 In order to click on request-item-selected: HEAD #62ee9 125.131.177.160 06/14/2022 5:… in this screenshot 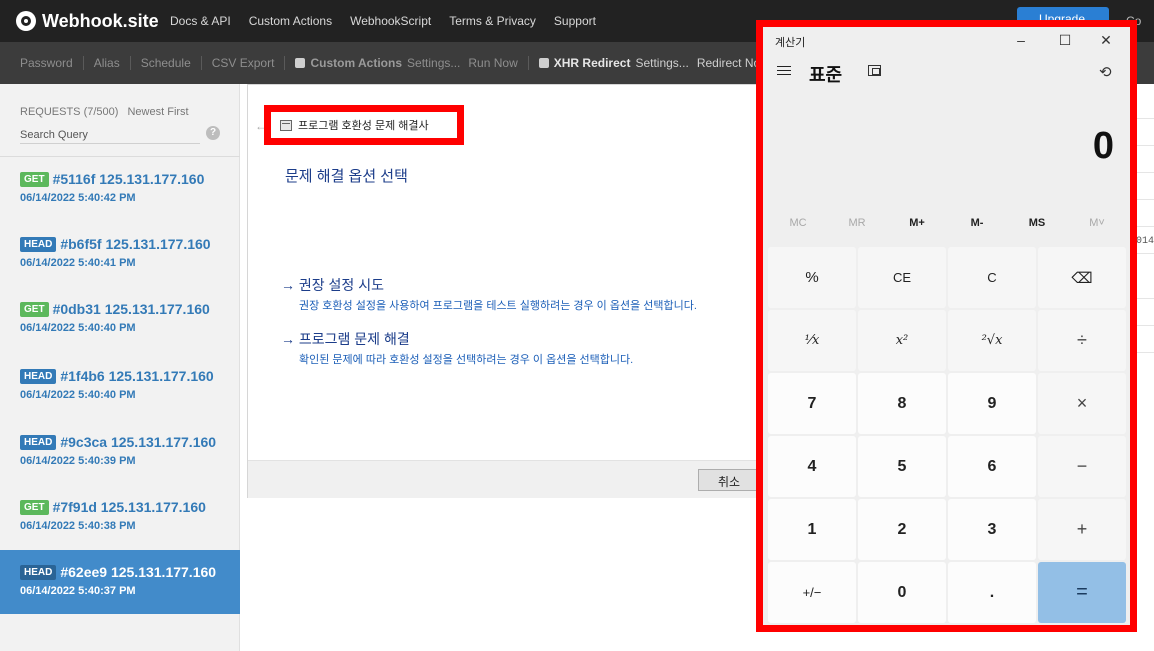, I will do `click(120, 582)`.